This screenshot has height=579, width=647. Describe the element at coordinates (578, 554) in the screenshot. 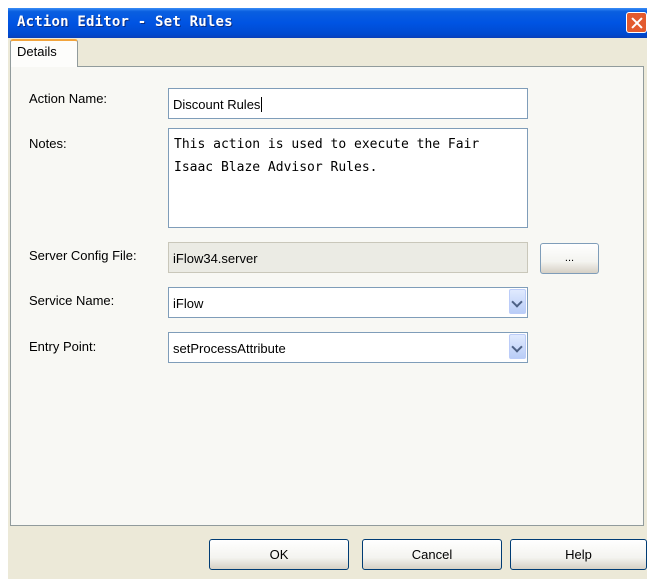

I see `help-button: Help` at that location.